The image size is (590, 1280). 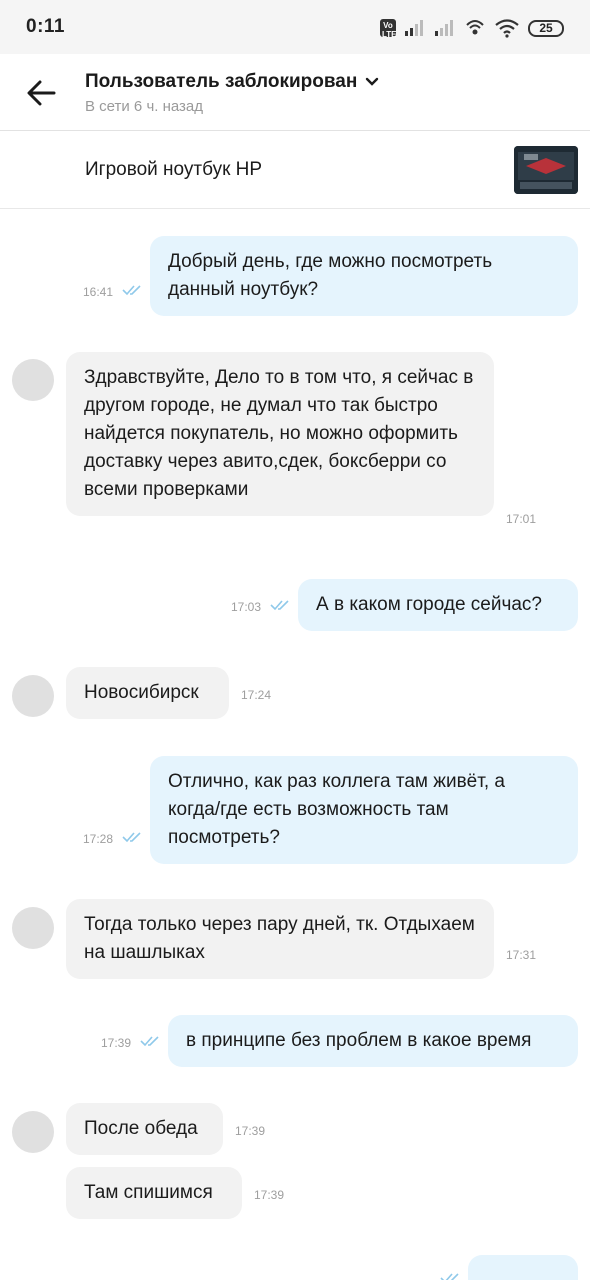 What do you see at coordinates (521, 955) in the screenshot?
I see `message-time: 17:31` at bounding box center [521, 955].